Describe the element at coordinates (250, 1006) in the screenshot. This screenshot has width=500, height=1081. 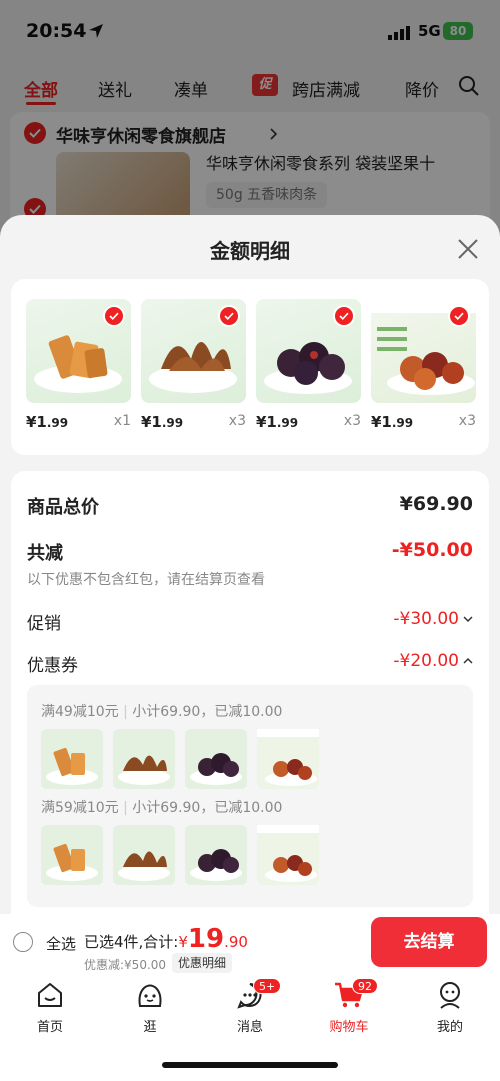
I see `tab-messages: 5+ 消息` at that location.